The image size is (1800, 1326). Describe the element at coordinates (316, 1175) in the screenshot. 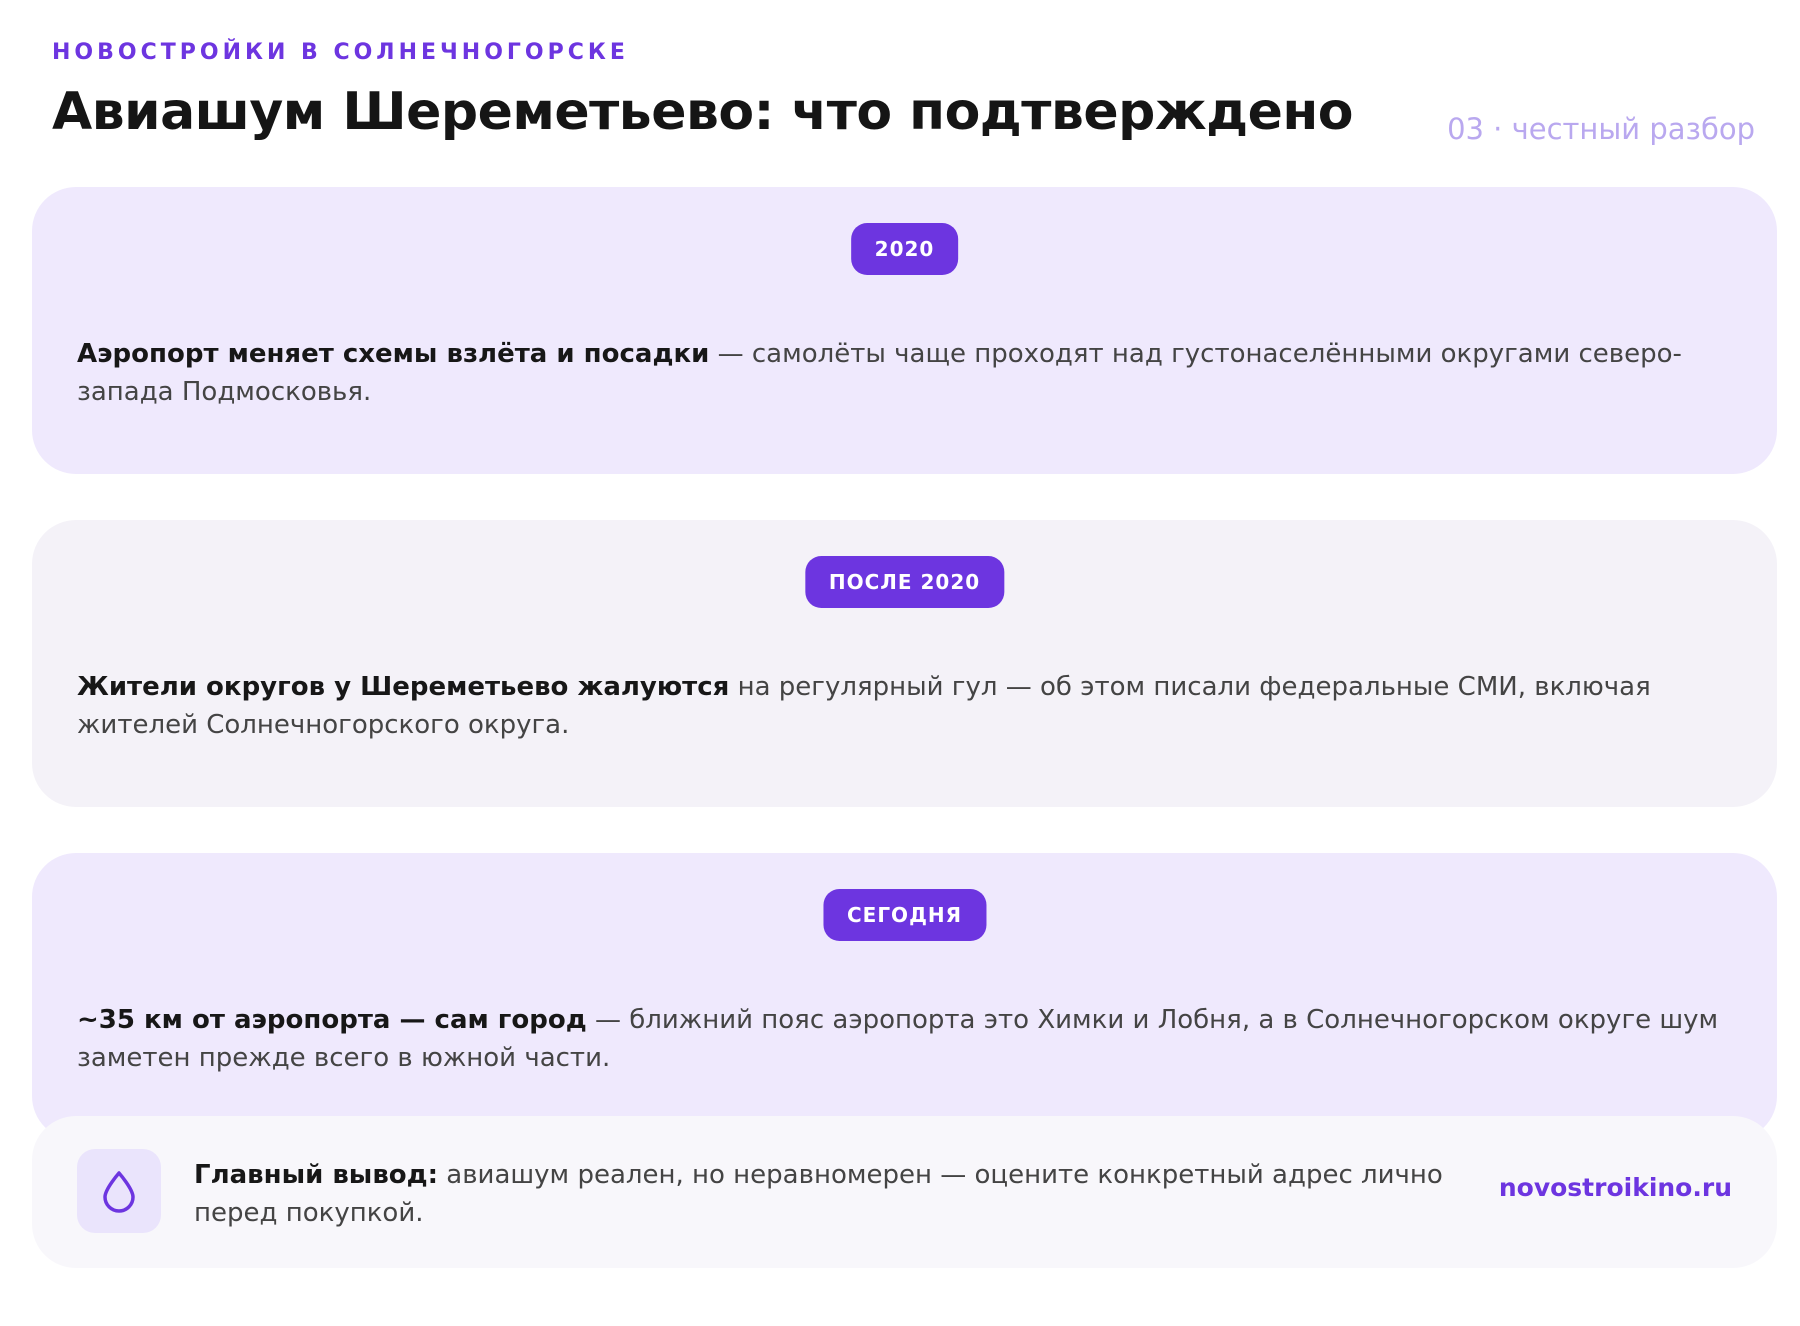

I see `summary-bold: Главный вывод:` at that location.